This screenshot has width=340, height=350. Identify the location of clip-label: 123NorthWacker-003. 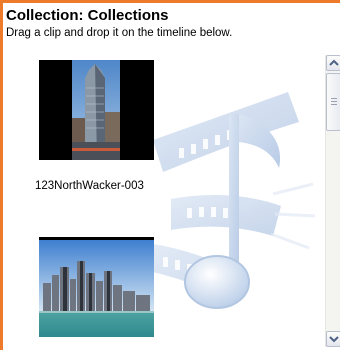
(89, 186).